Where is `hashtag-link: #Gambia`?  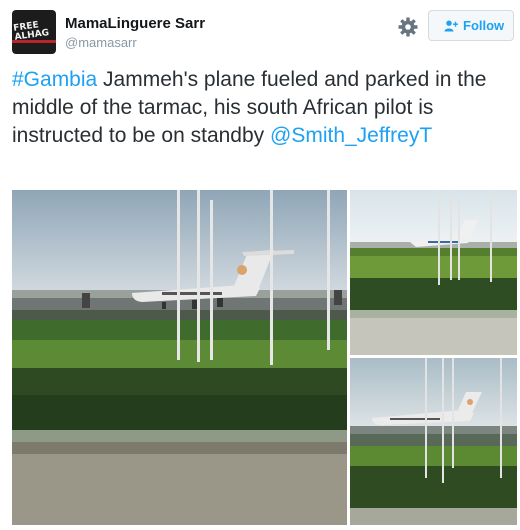
hashtag-link: #Gambia is located at coordinates (54, 79).